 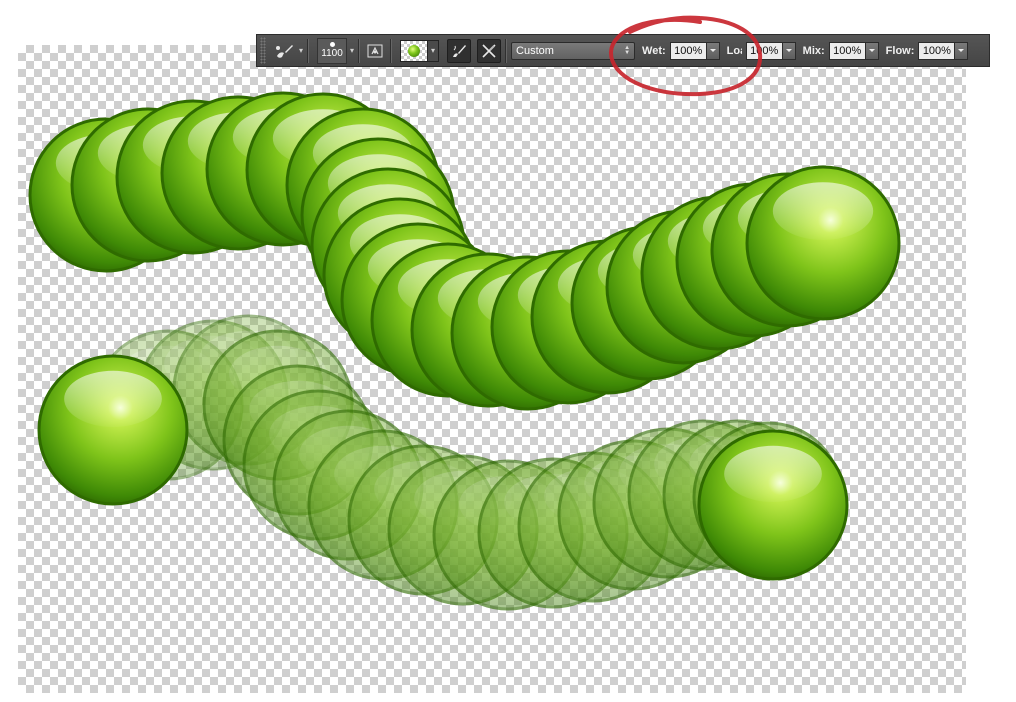 What do you see at coordinates (284, 51) in the screenshot?
I see `mixer-brush-tool-icon` at bounding box center [284, 51].